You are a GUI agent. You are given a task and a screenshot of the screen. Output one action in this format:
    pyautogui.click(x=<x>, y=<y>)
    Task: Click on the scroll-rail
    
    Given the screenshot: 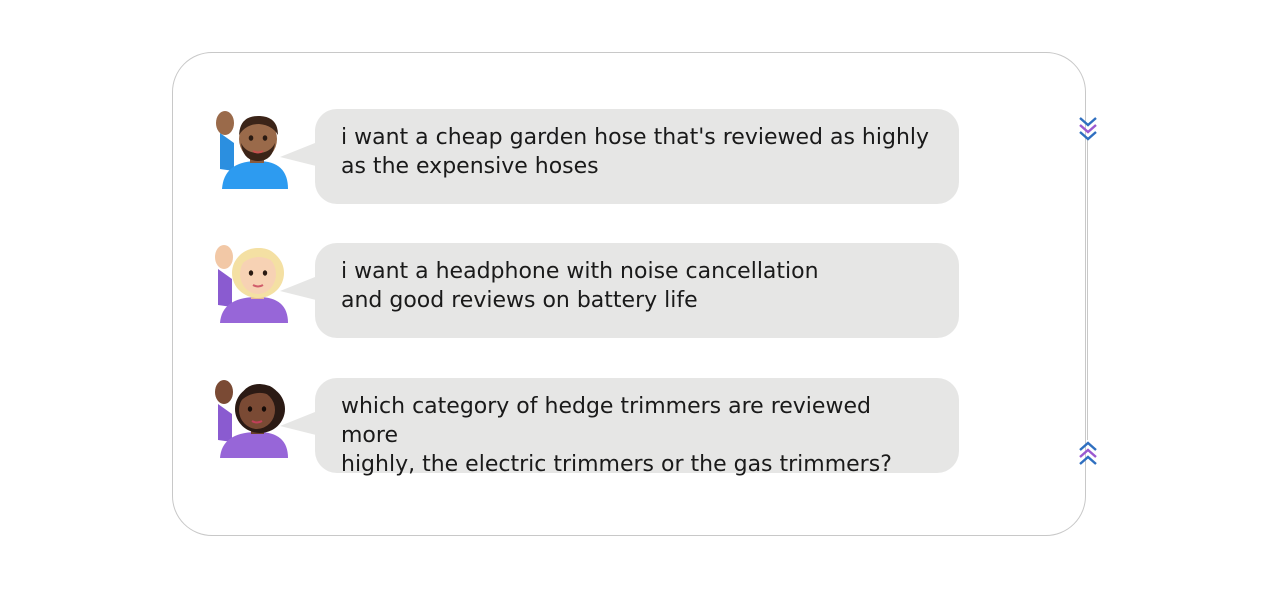 What is the action you would take?
    pyautogui.click(x=1087, y=290)
    